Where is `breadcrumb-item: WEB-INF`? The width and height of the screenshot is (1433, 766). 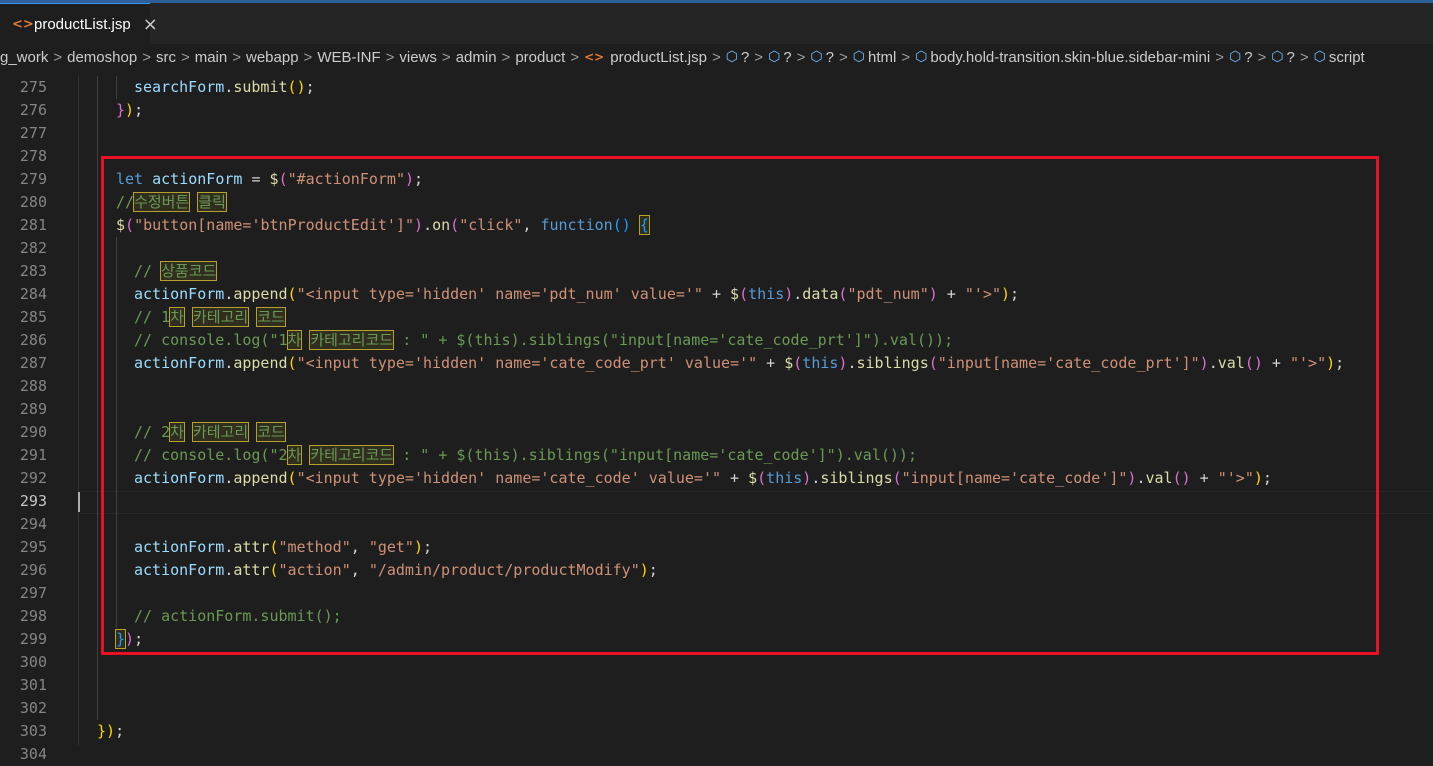 breadcrumb-item: WEB-INF is located at coordinates (348, 57).